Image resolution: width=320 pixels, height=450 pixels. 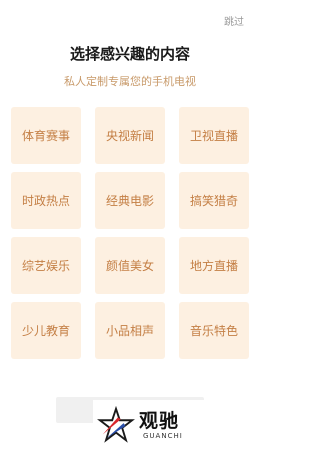 I want to click on star-logo-icon, so click(x=116, y=424).